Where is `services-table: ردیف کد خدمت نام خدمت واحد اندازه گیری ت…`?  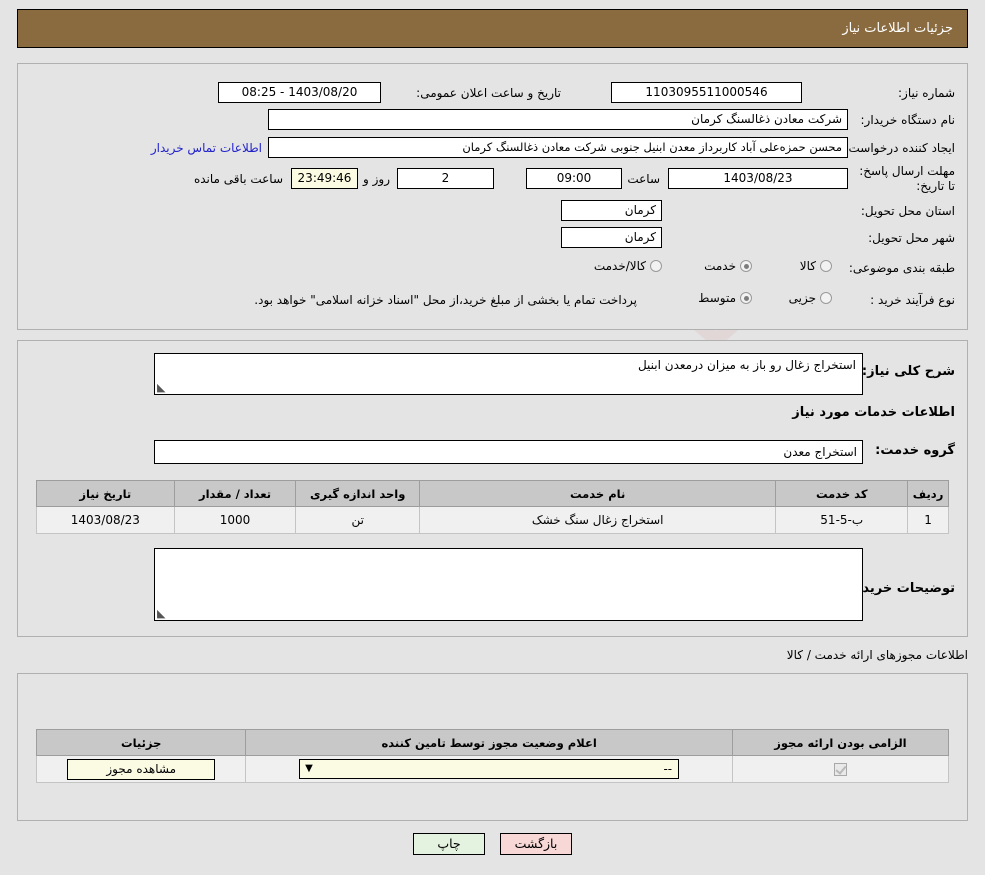 services-table: ردیف کد خدمت نام خدمت واحد اندازه گیری ت… is located at coordinates (492, 507).